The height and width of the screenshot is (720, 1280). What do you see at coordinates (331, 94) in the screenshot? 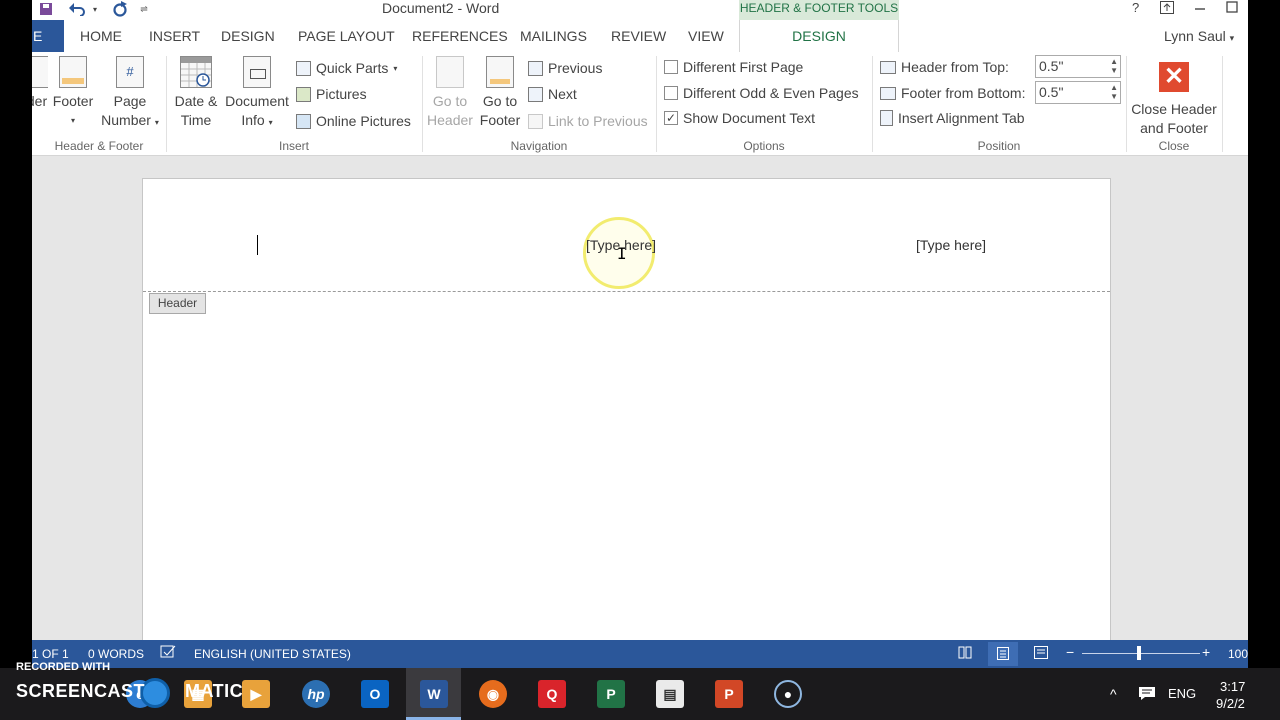
I see `pictures-button: Pictures` at bounding box center [331, 94].